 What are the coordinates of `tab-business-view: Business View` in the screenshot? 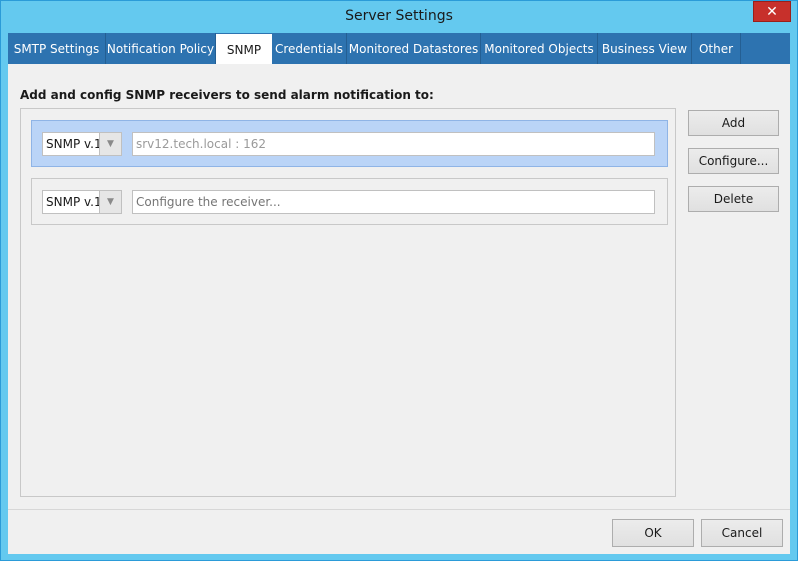 It's located at (645, 48).